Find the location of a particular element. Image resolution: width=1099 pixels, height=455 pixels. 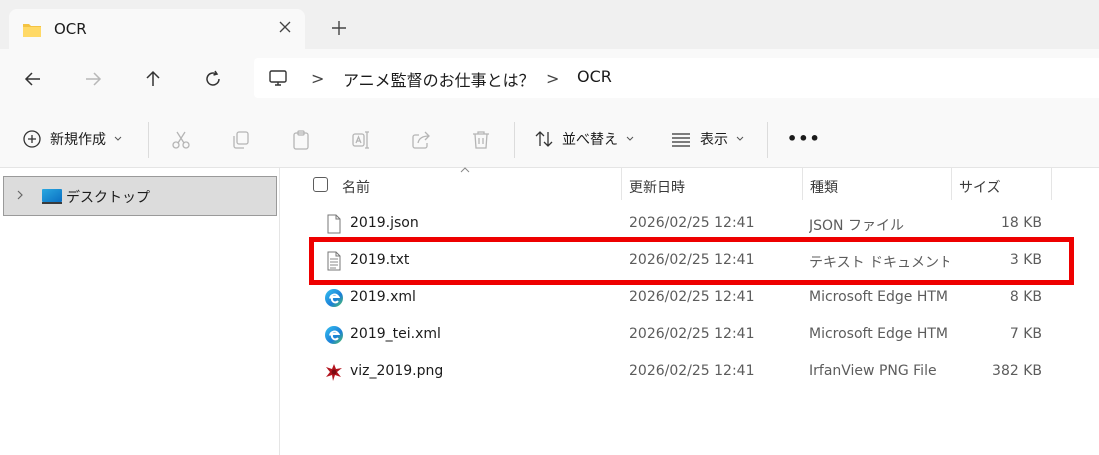

file-type: IrfanView PNG File is located at coordinates (873, 371).